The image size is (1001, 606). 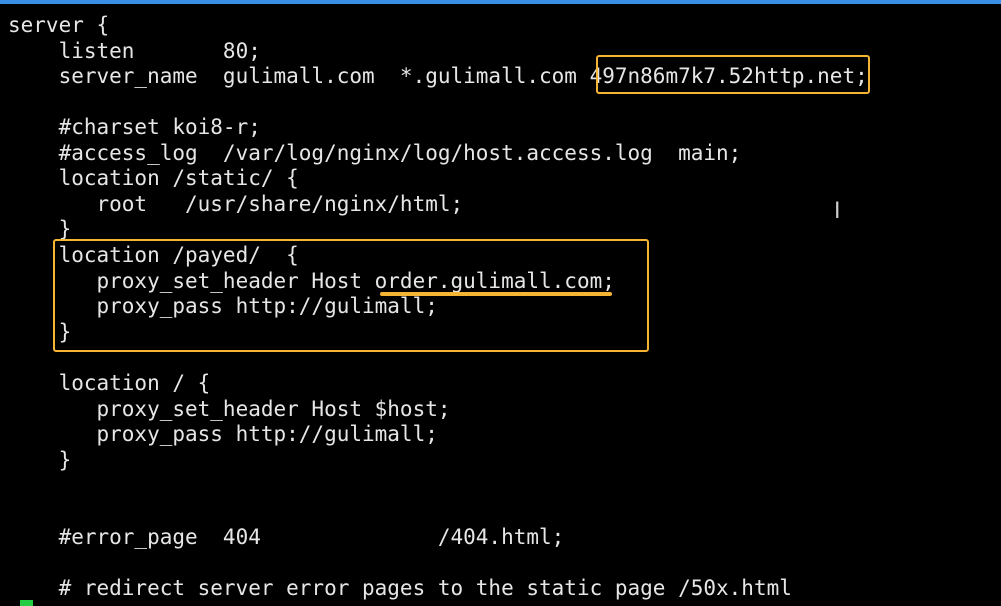 I want to click on code-line-2: listen 80;, so click(x=134, y=51).